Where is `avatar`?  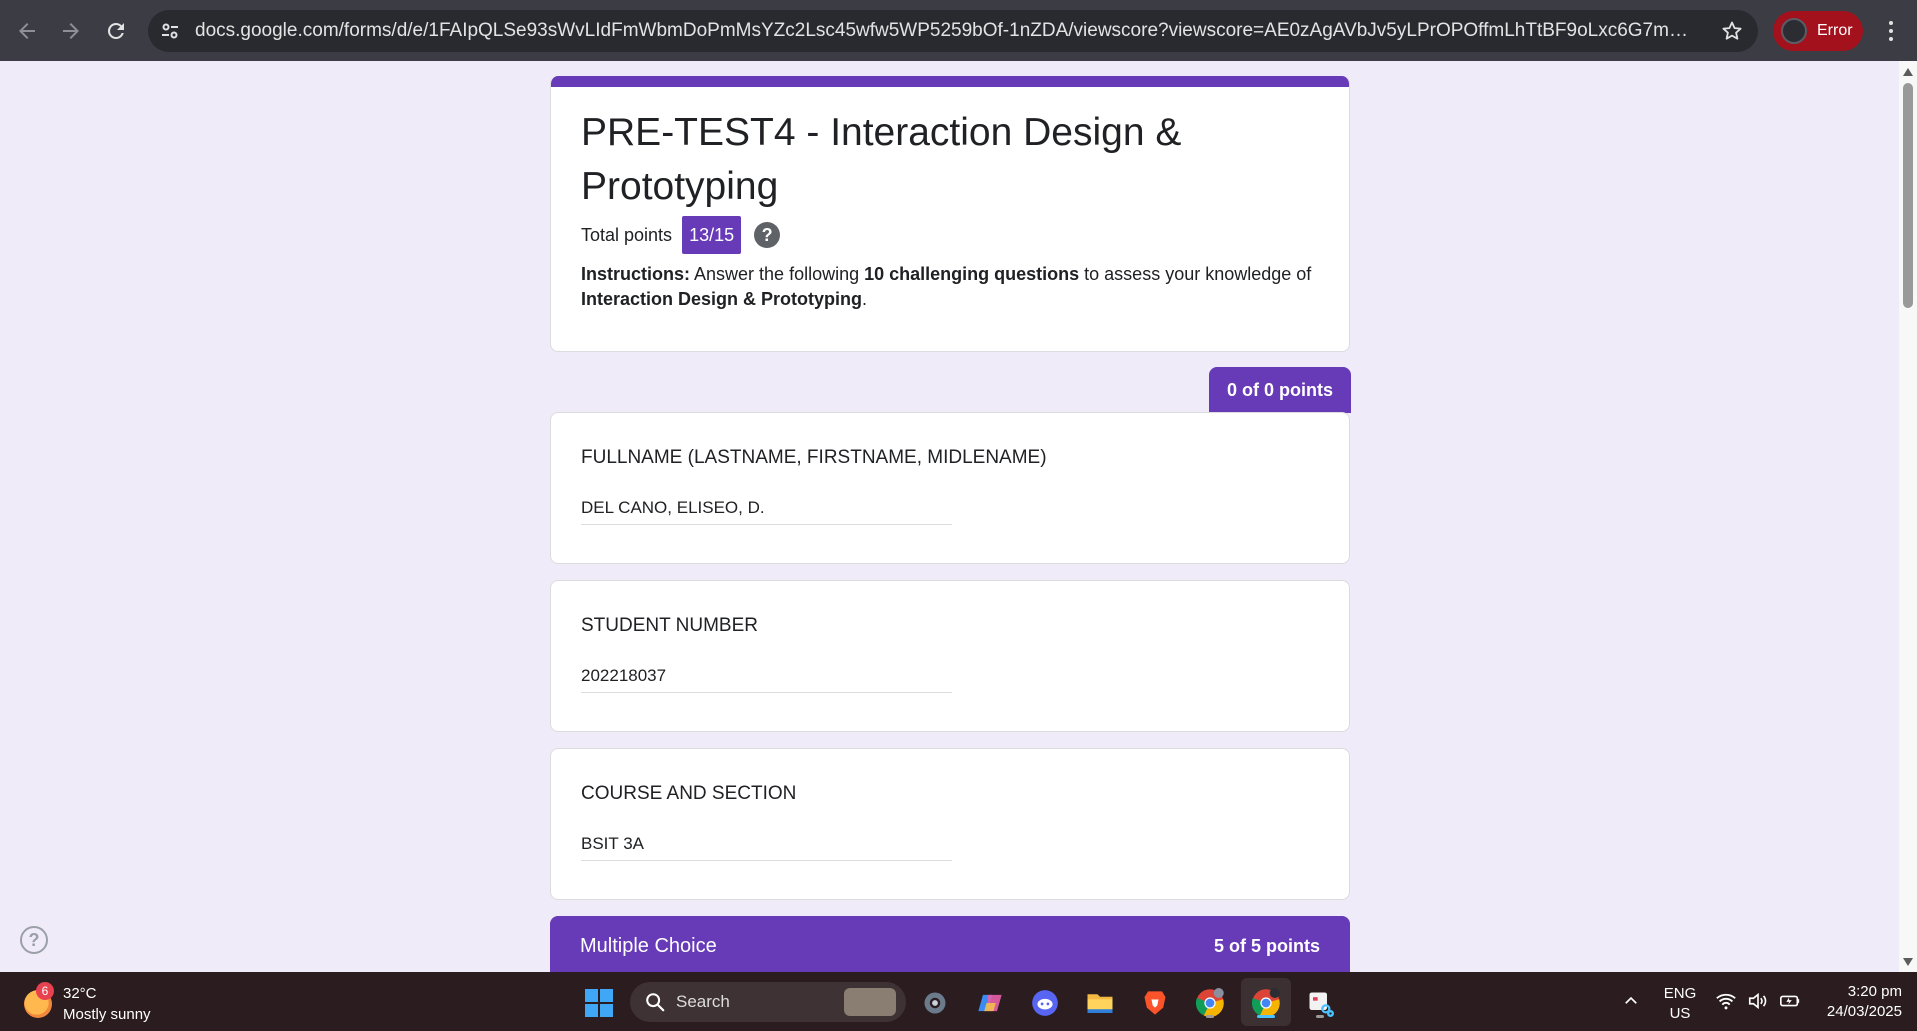 avatar is located at coordinates (1794, 31).